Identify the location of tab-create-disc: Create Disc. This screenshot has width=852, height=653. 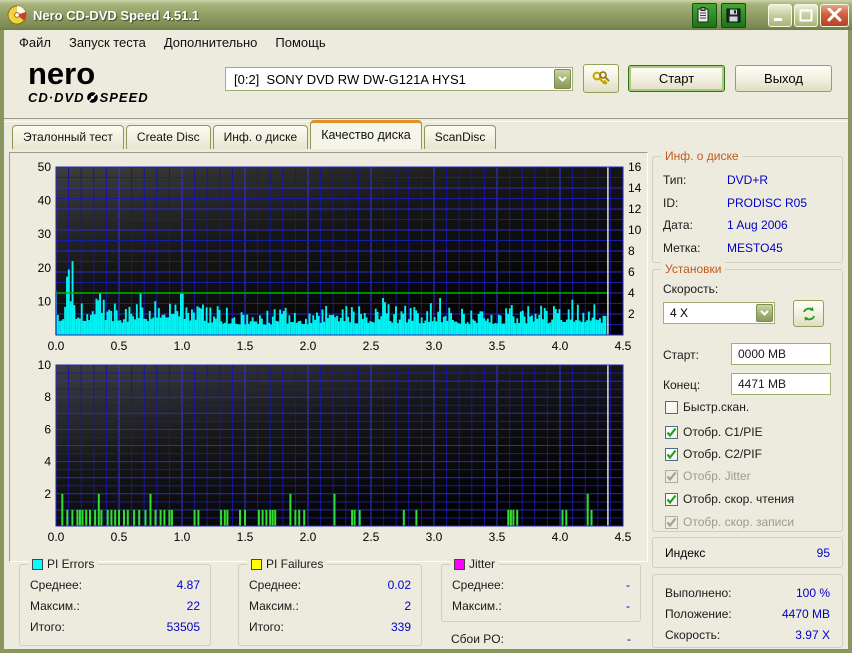
(168, 137).